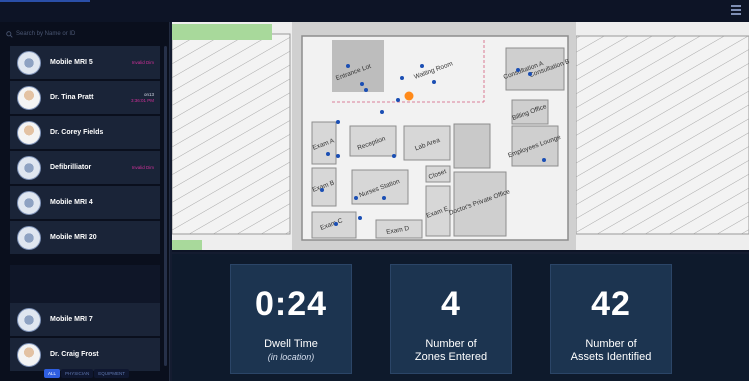  What do you see at coordinates (85, 284) in the screenshot?
I see `empty-list-slot` at bounding box center [85, 284].